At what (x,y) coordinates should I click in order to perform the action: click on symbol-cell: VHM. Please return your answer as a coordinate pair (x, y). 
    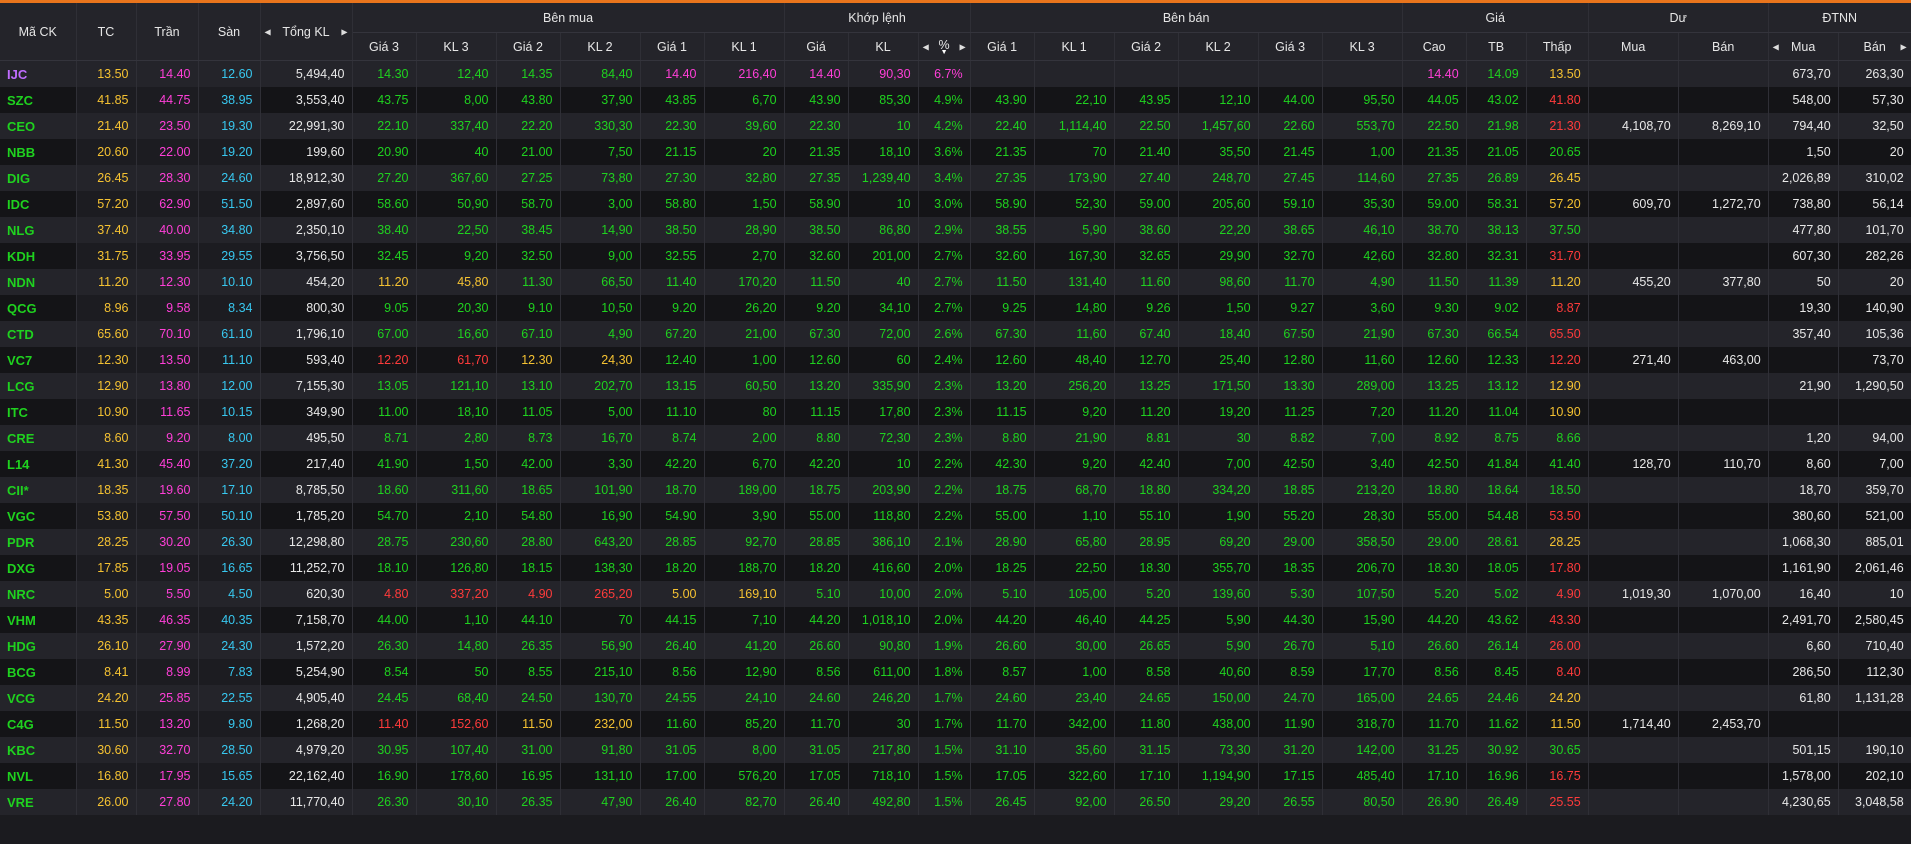
    Looking at the image, I should click on (38, 620).